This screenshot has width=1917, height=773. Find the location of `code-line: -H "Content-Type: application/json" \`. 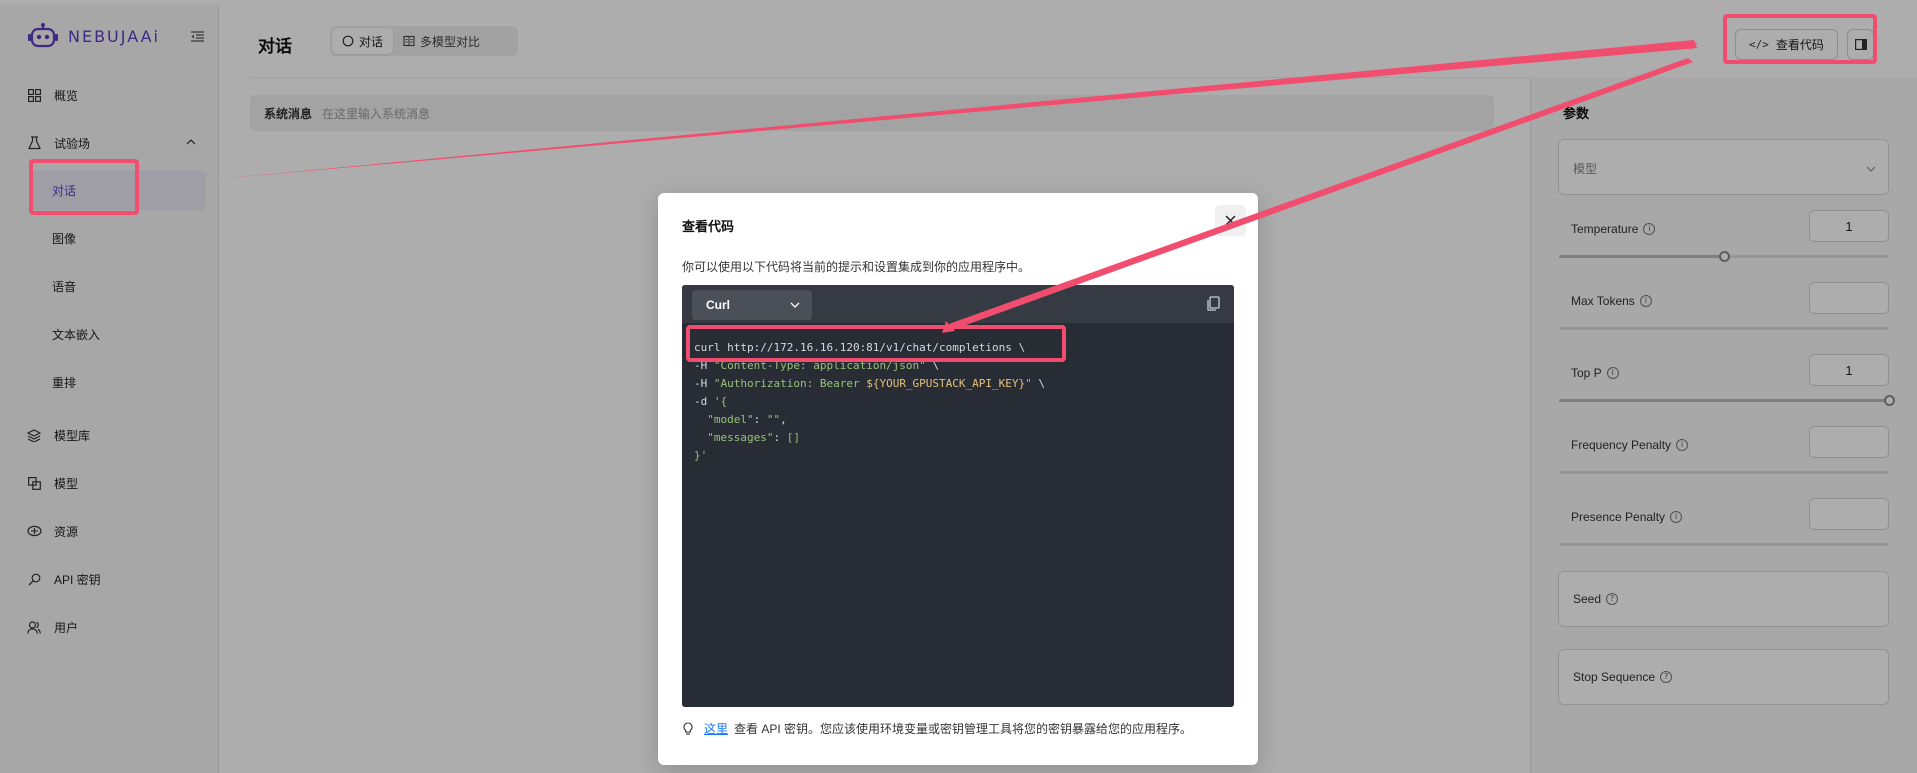

code-line: -H "Content-Type: application/json" \ is located at coordinates (869, 366).